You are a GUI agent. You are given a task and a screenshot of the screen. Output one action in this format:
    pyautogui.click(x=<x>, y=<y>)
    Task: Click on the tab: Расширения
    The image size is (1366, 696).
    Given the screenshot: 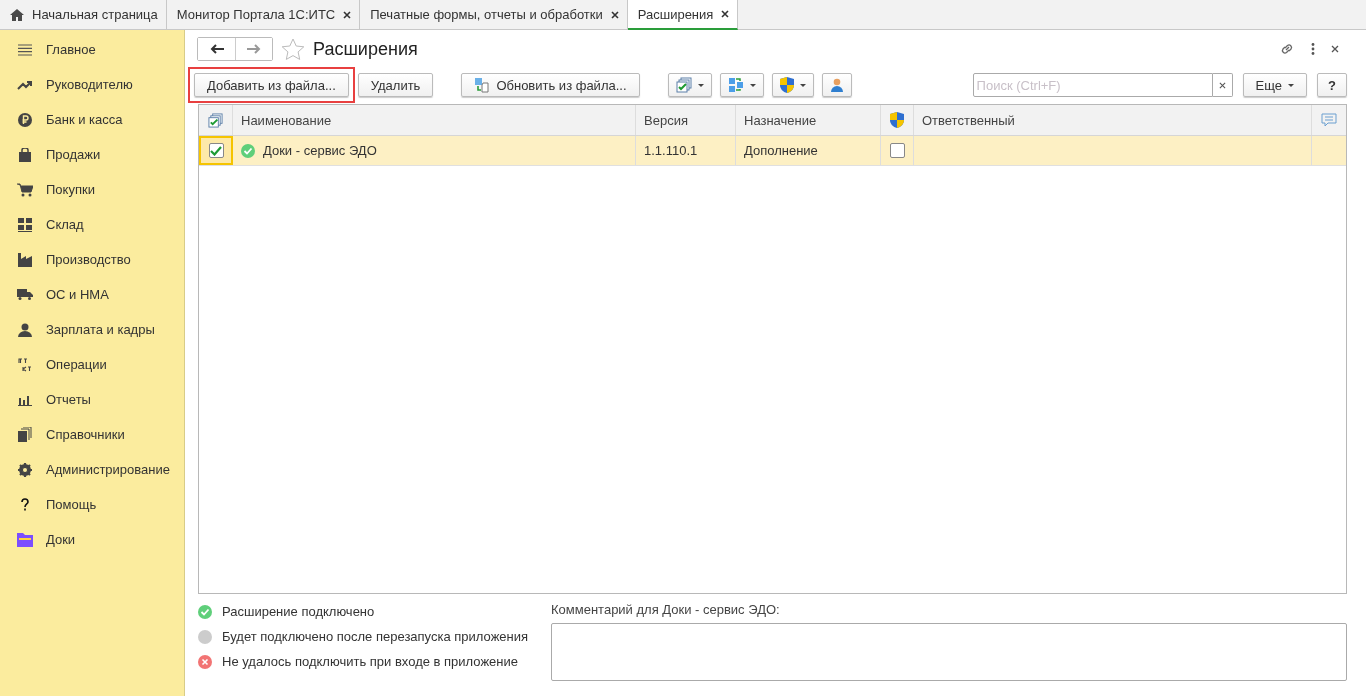 What is the action you would take?
    pyautogui.click(x=683, y=15)
    